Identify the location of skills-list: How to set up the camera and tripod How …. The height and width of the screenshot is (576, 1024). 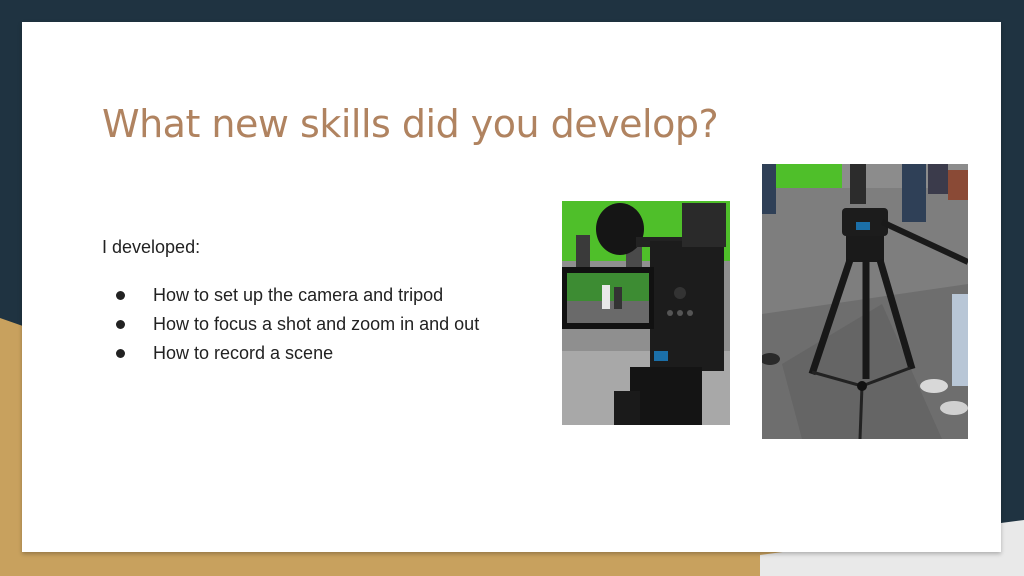
(290, 327).